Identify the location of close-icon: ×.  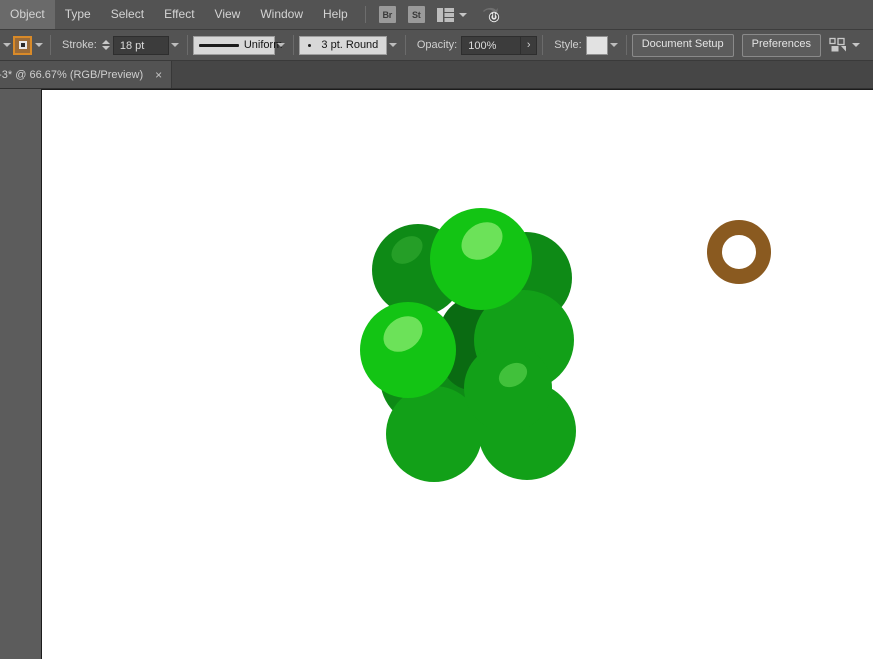
(158, 75).